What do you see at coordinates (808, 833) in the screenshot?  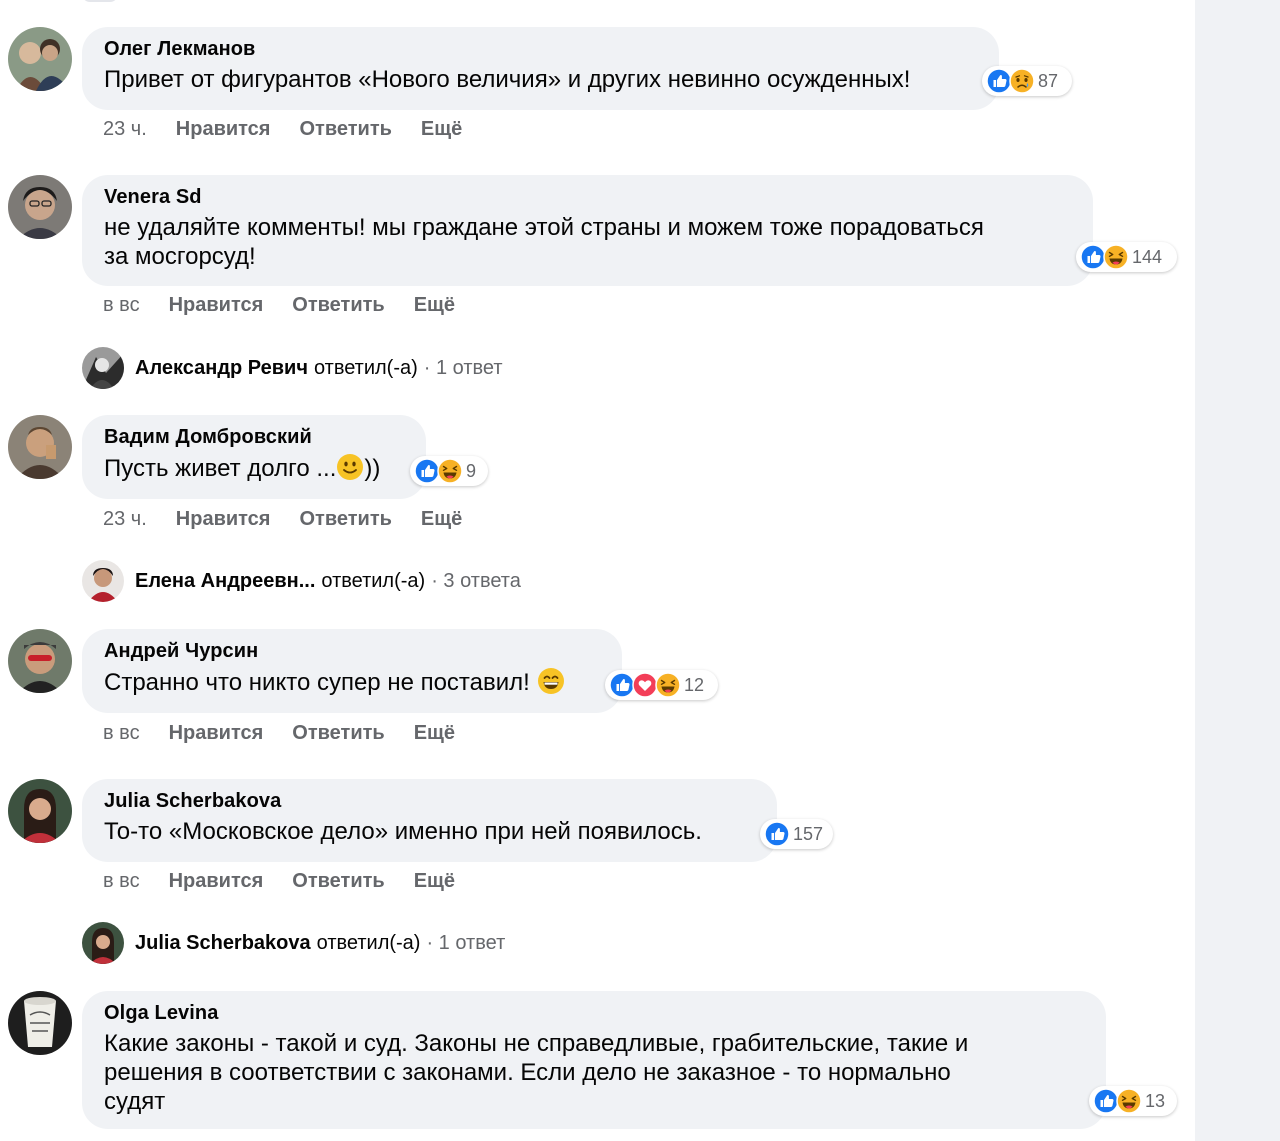 I see `reaction-count: 157` at bounding box center [808, 833].